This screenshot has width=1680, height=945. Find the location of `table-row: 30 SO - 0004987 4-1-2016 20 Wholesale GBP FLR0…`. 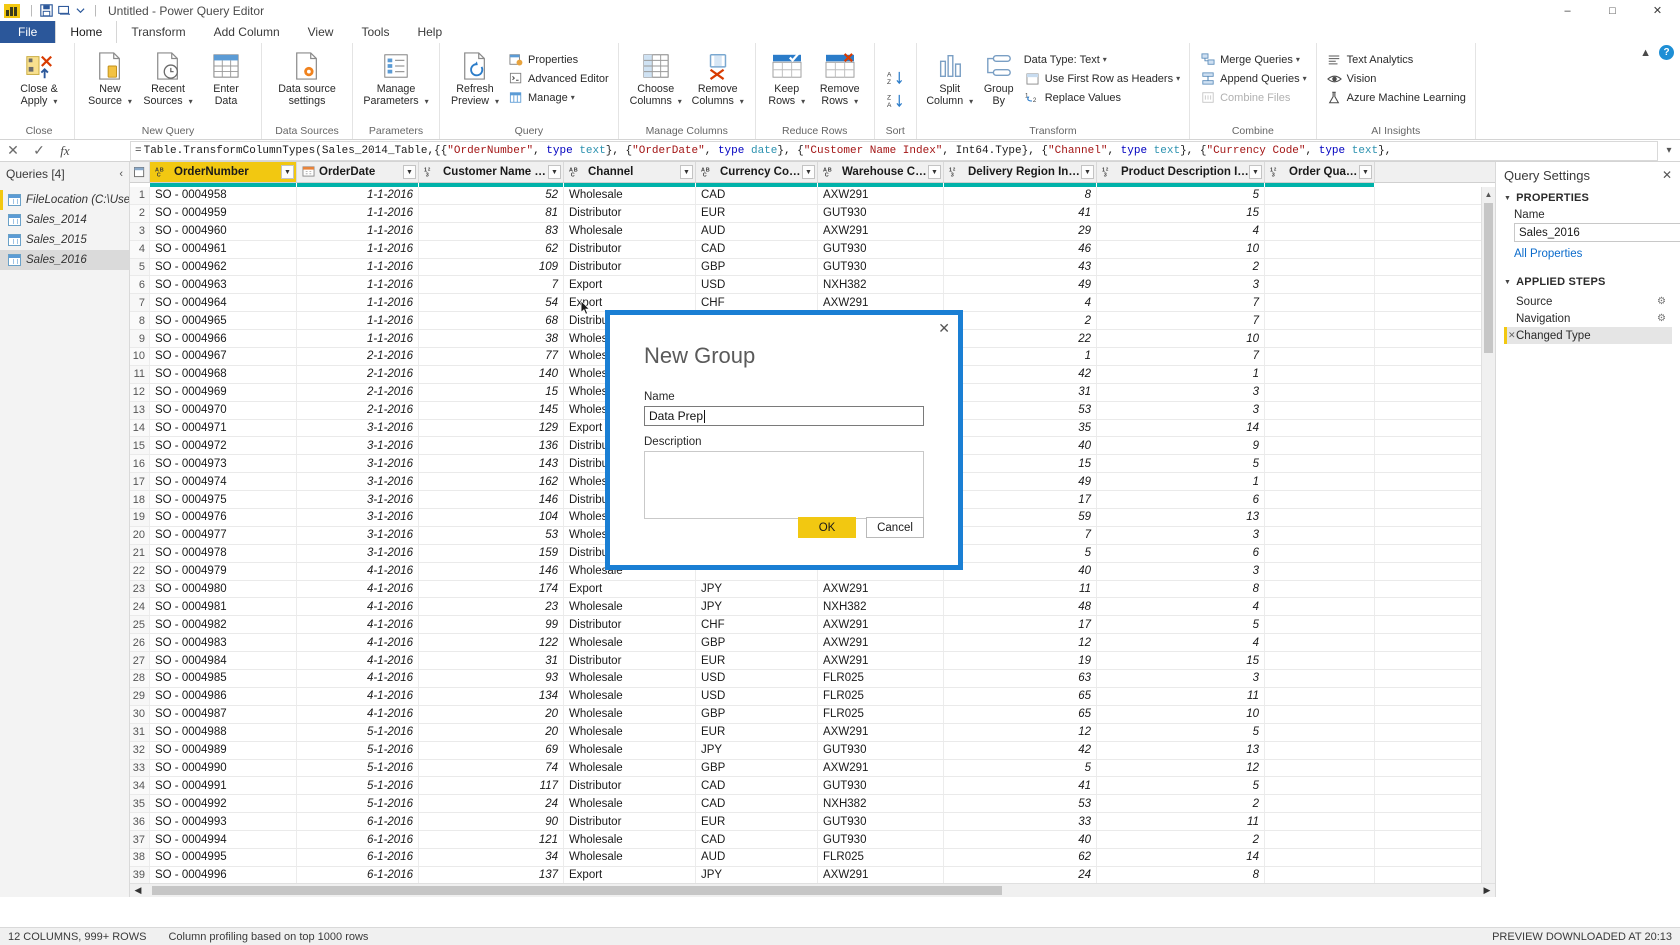

table-row: 30 SO - 0004987 4-1-2016 20 Wholesale GBP FLR0… is located at coordinates (812, 714).